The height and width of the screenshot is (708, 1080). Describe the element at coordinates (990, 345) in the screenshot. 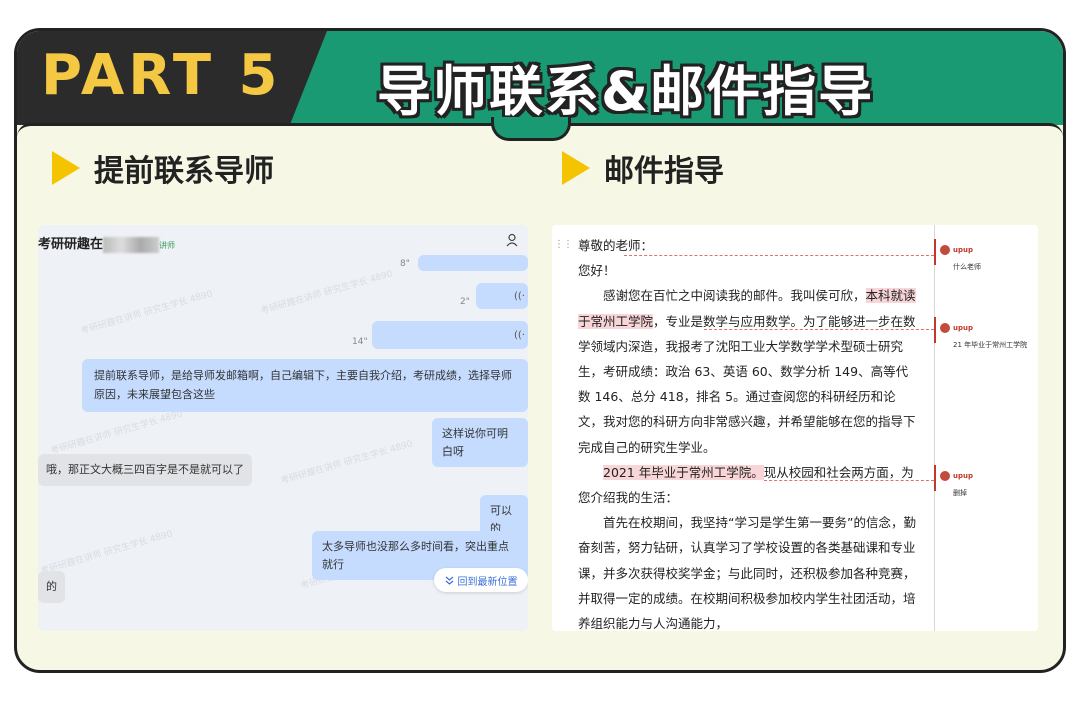

I see `comment-text: 21 年毕业于常州工学院` at that location.